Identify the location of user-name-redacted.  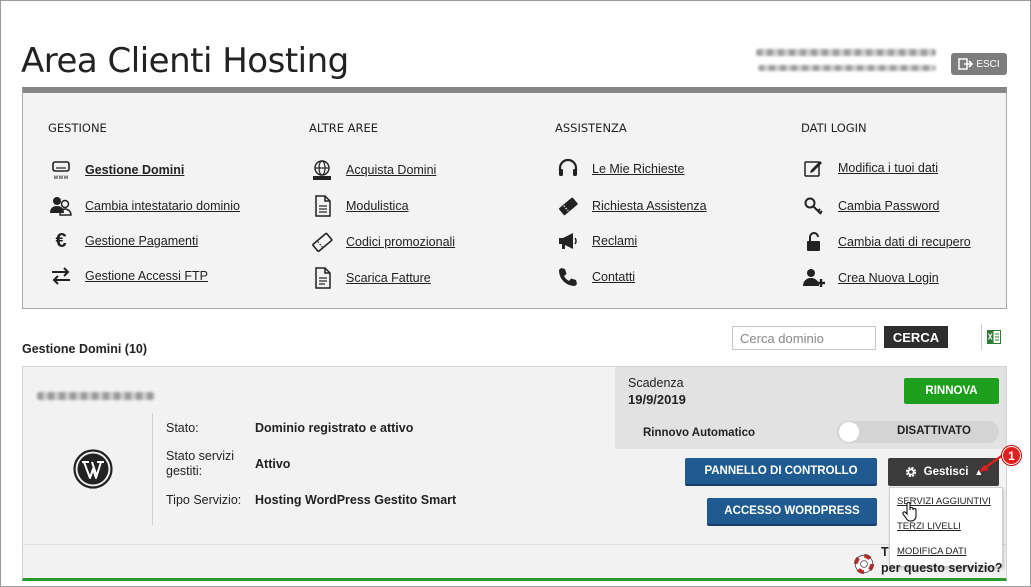
(846, 52).